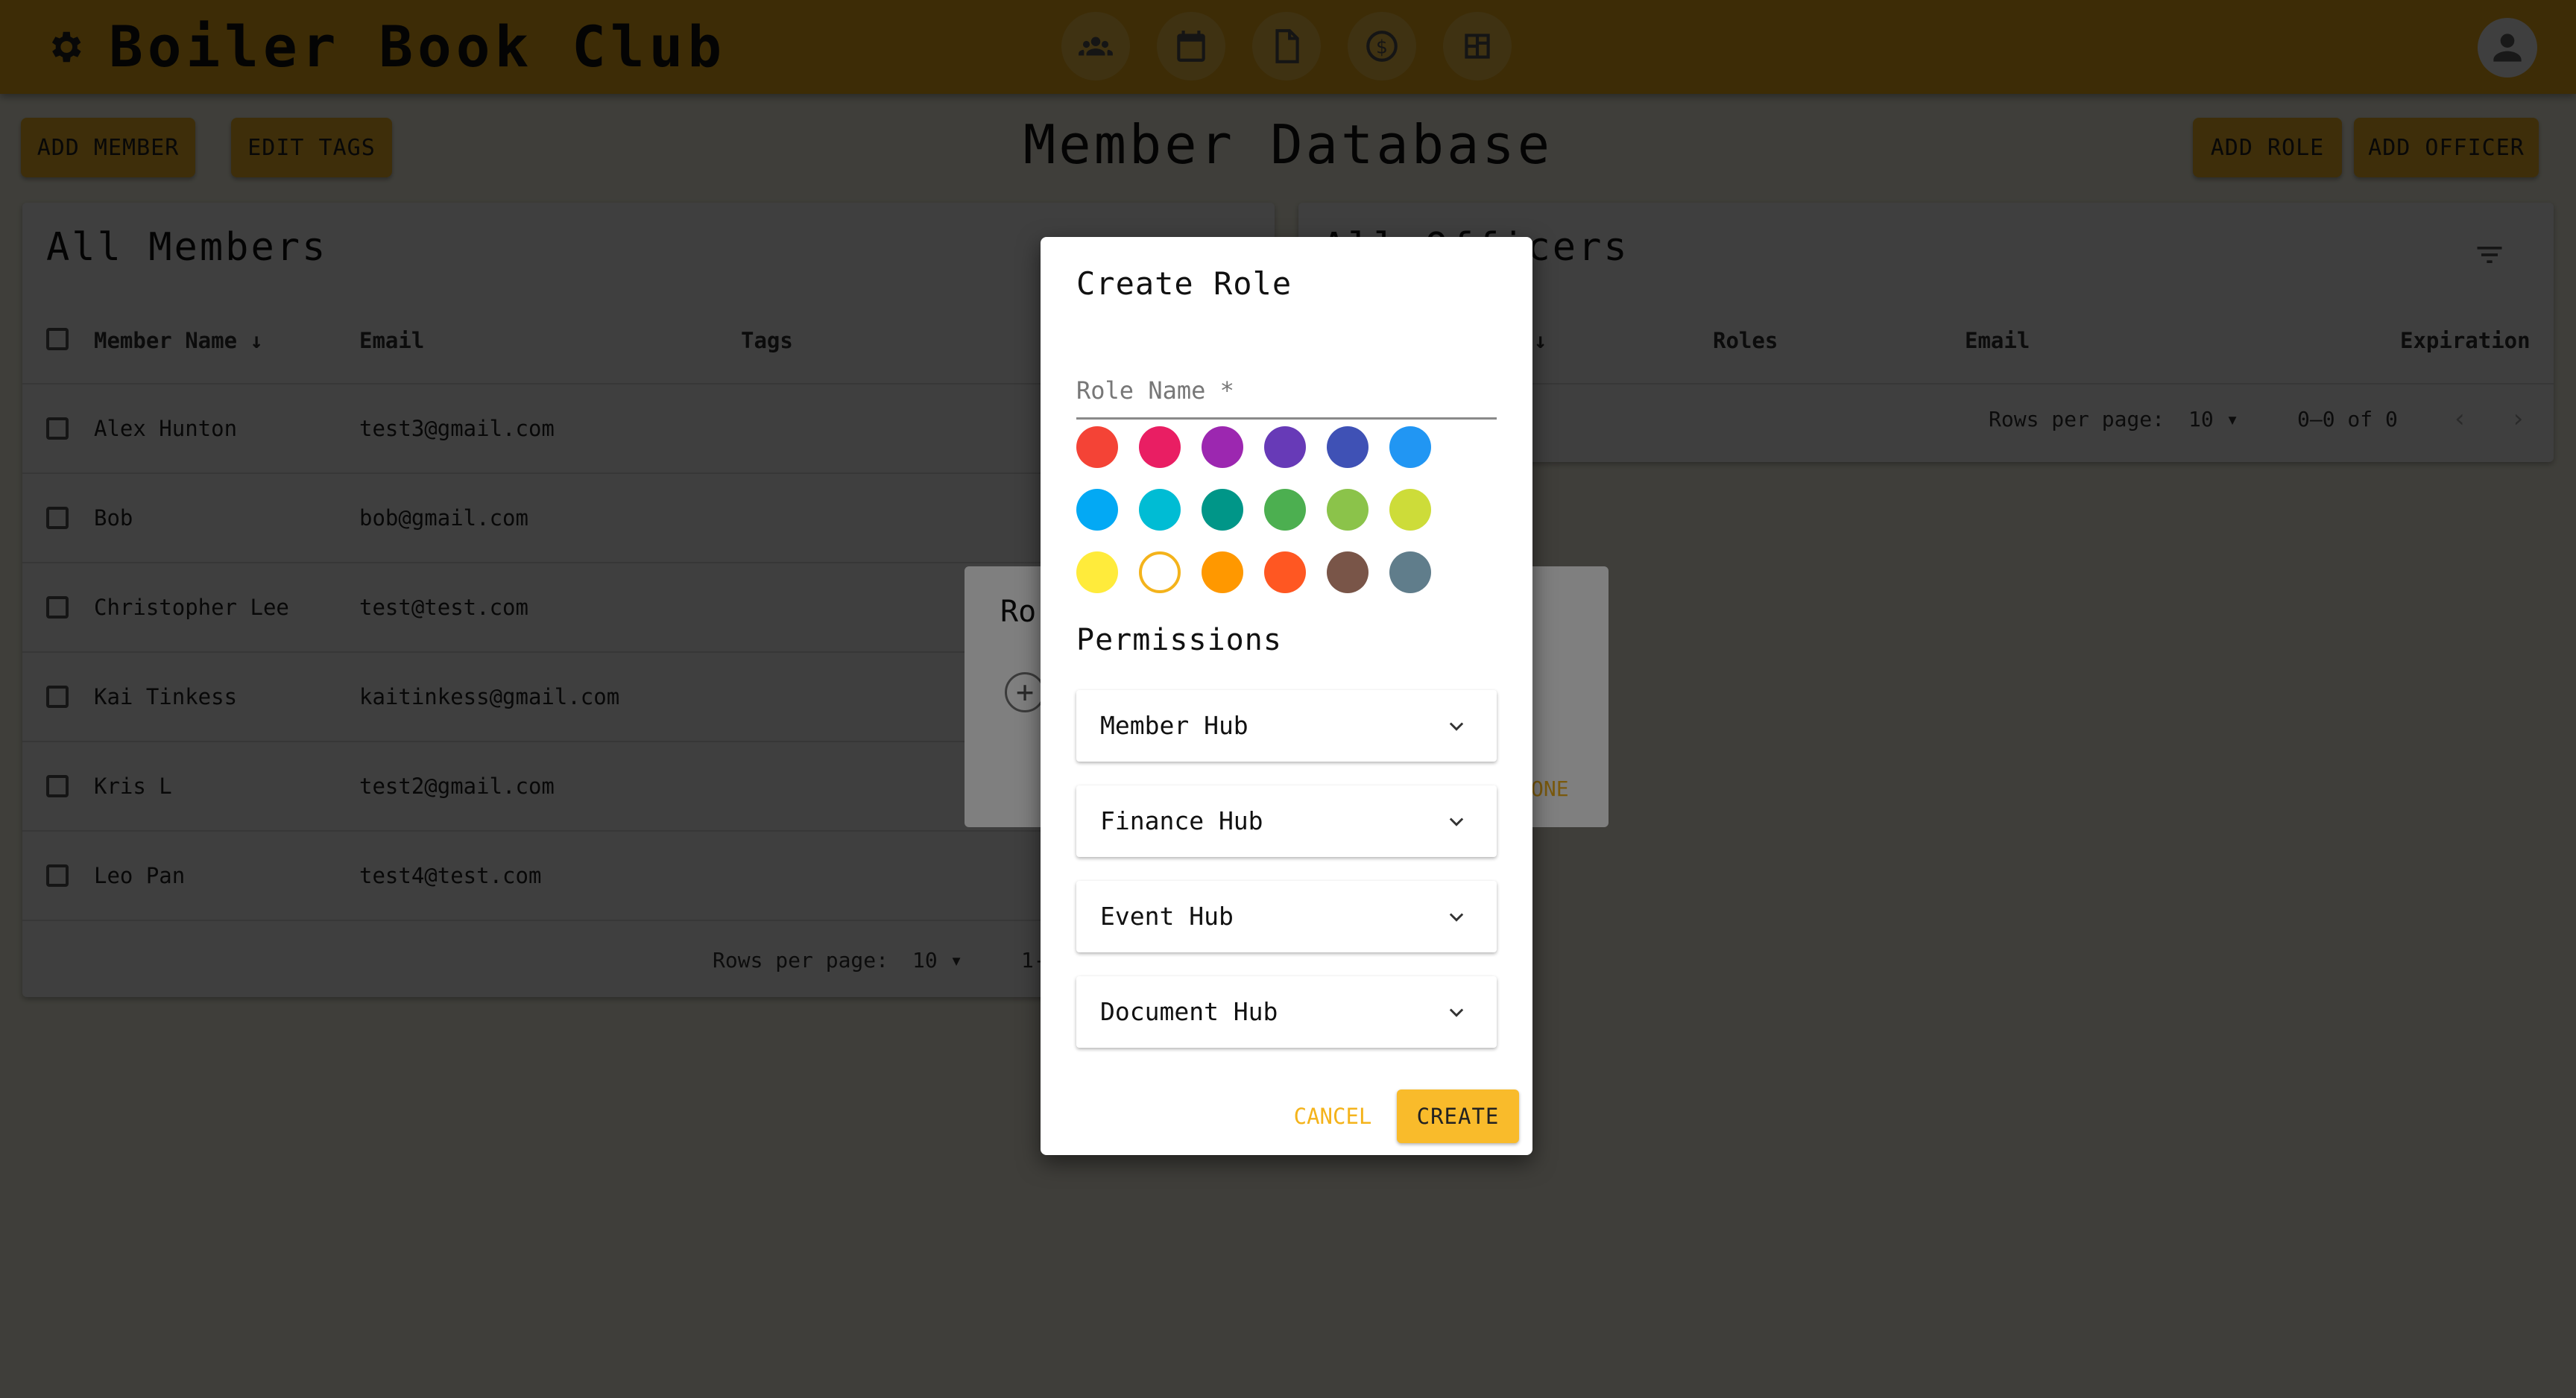 Image resolution: width=2576 pixels, height=1398 pixels. I want to click on permission-label: Finance Hub, so click(1181, 820).